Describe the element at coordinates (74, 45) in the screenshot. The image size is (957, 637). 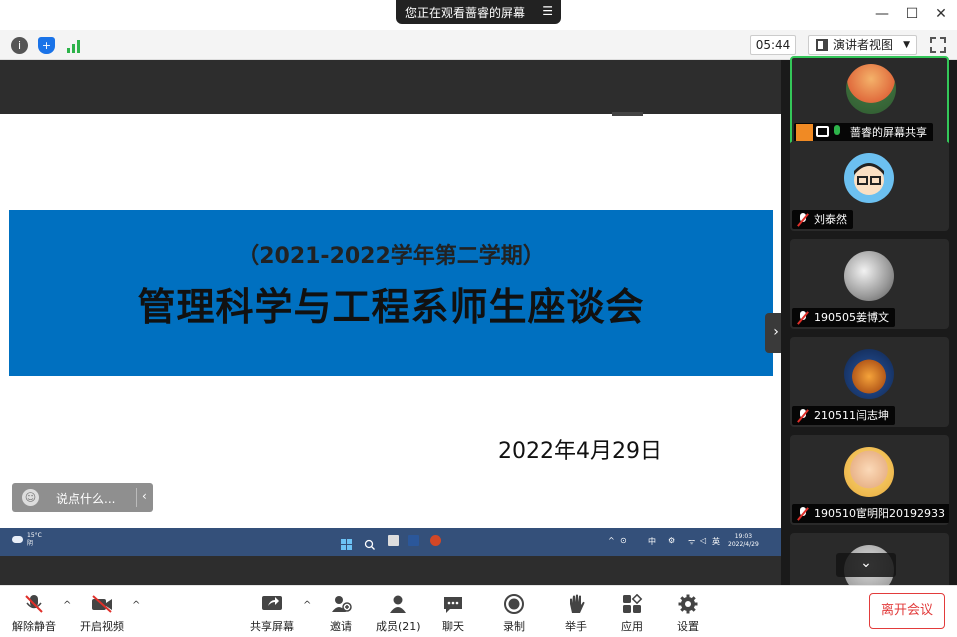
I see `signal-strength-icon` at that location.